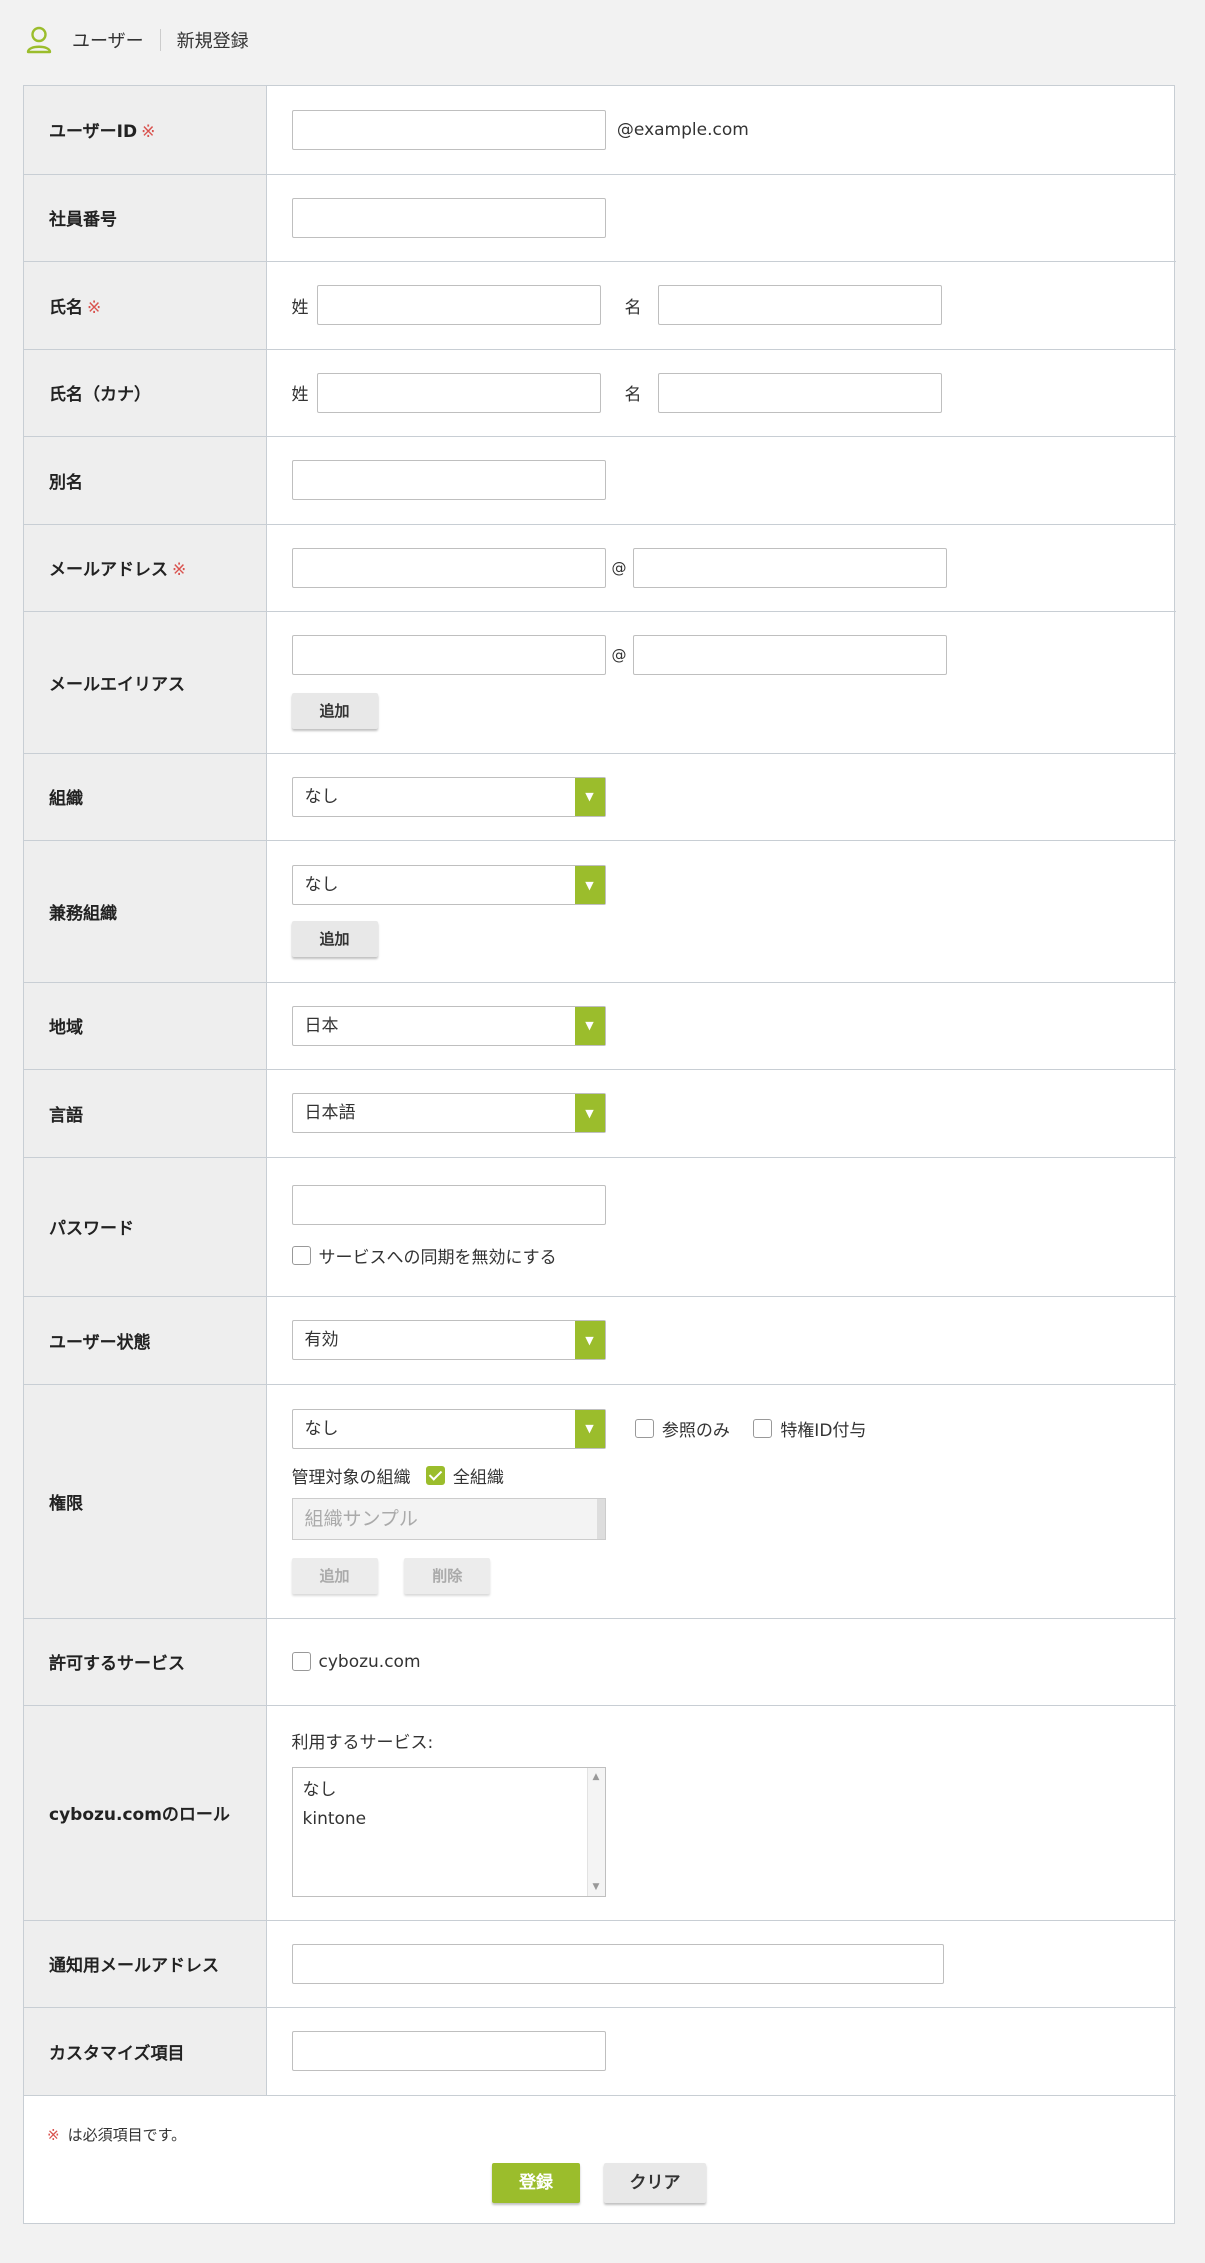  I want to click on secondary-org-select: なし ▼, so click(448, 885).